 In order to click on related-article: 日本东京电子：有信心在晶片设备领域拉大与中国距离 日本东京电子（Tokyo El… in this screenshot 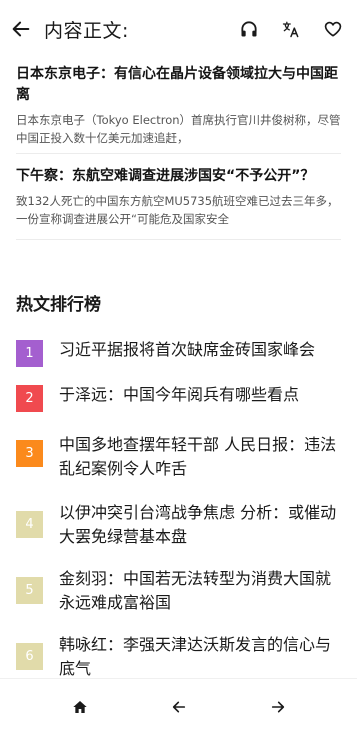, I will do `click(178, 106)`.